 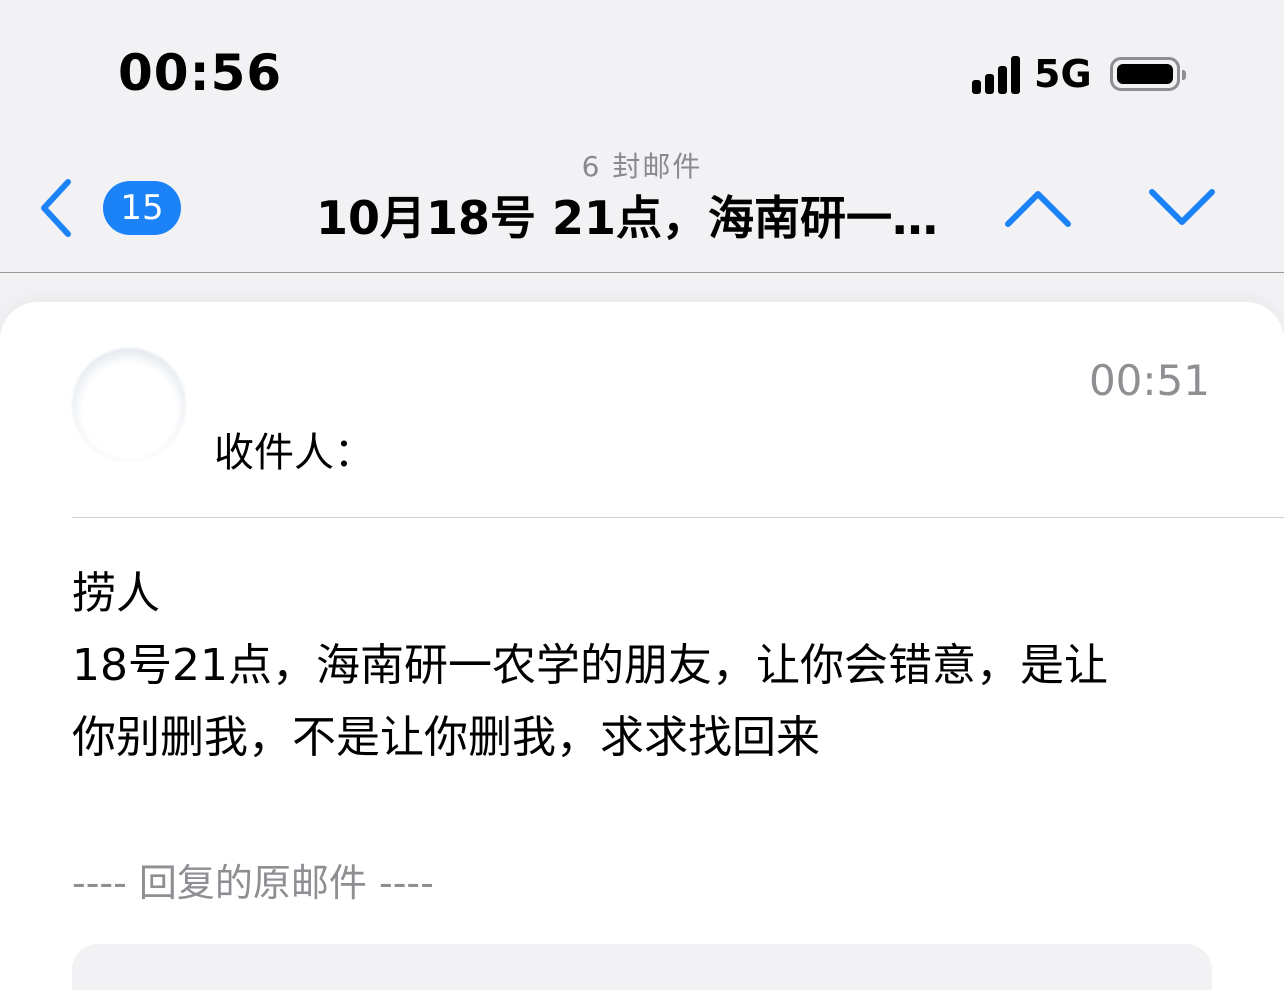 I want to click on back-button, so click(x=56, y=208).